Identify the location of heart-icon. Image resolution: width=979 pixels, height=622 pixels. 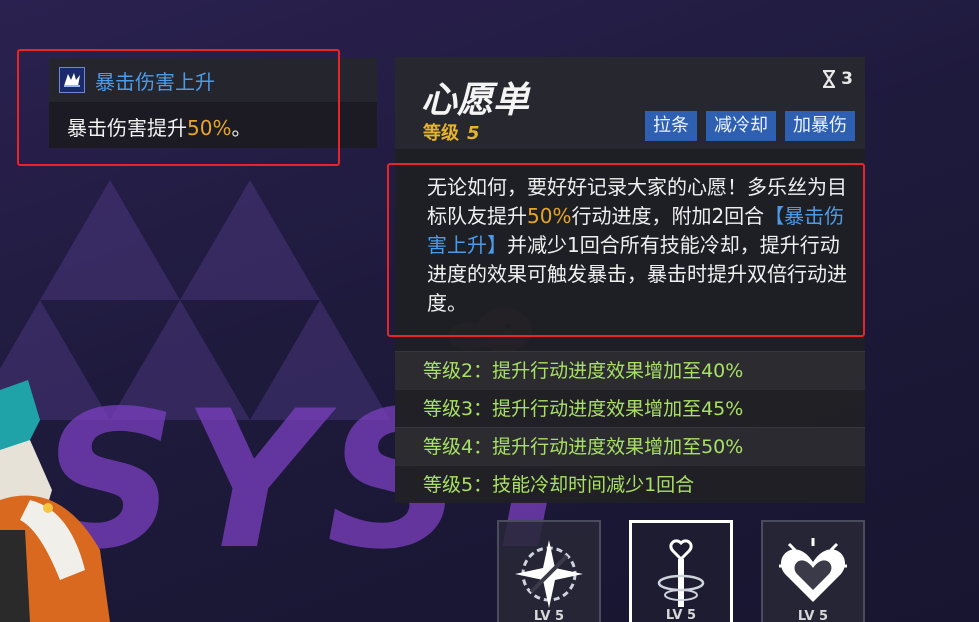
(813, 570).